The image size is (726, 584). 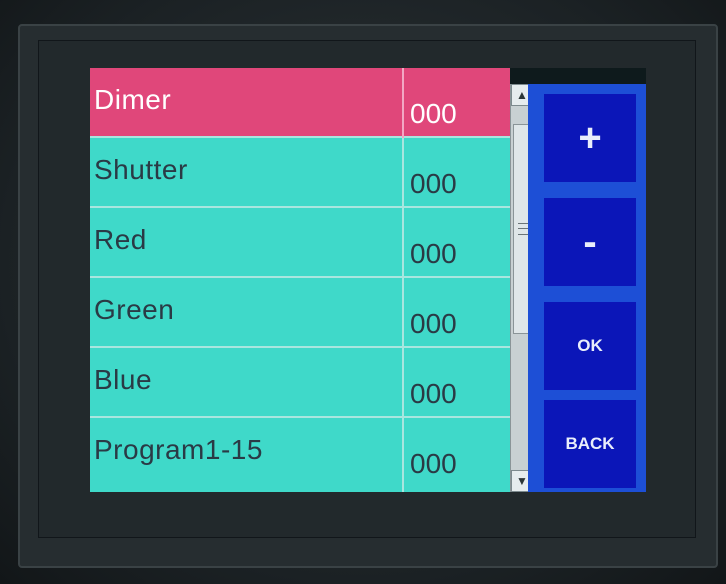 What do you see at coordinates (590, 138) in the screenshot?
I see `plus-button: +` at bounding box center [590, 138].